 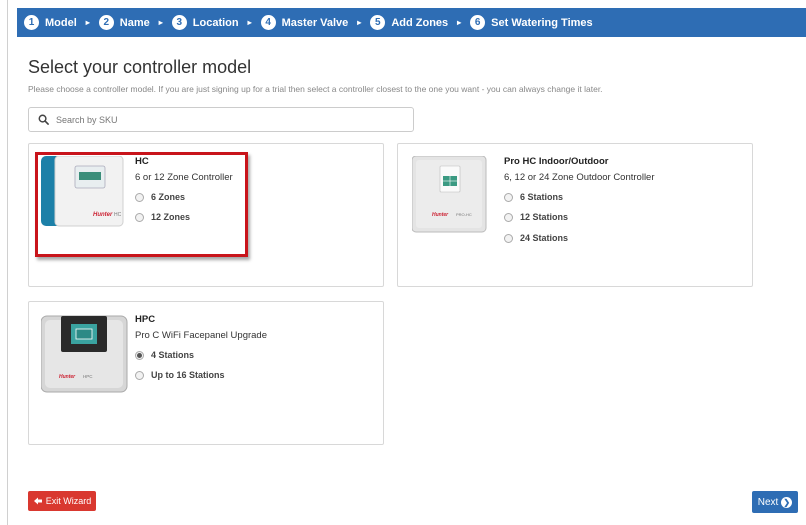 I want to click on step-number: 6, so click(x=478, y=22).